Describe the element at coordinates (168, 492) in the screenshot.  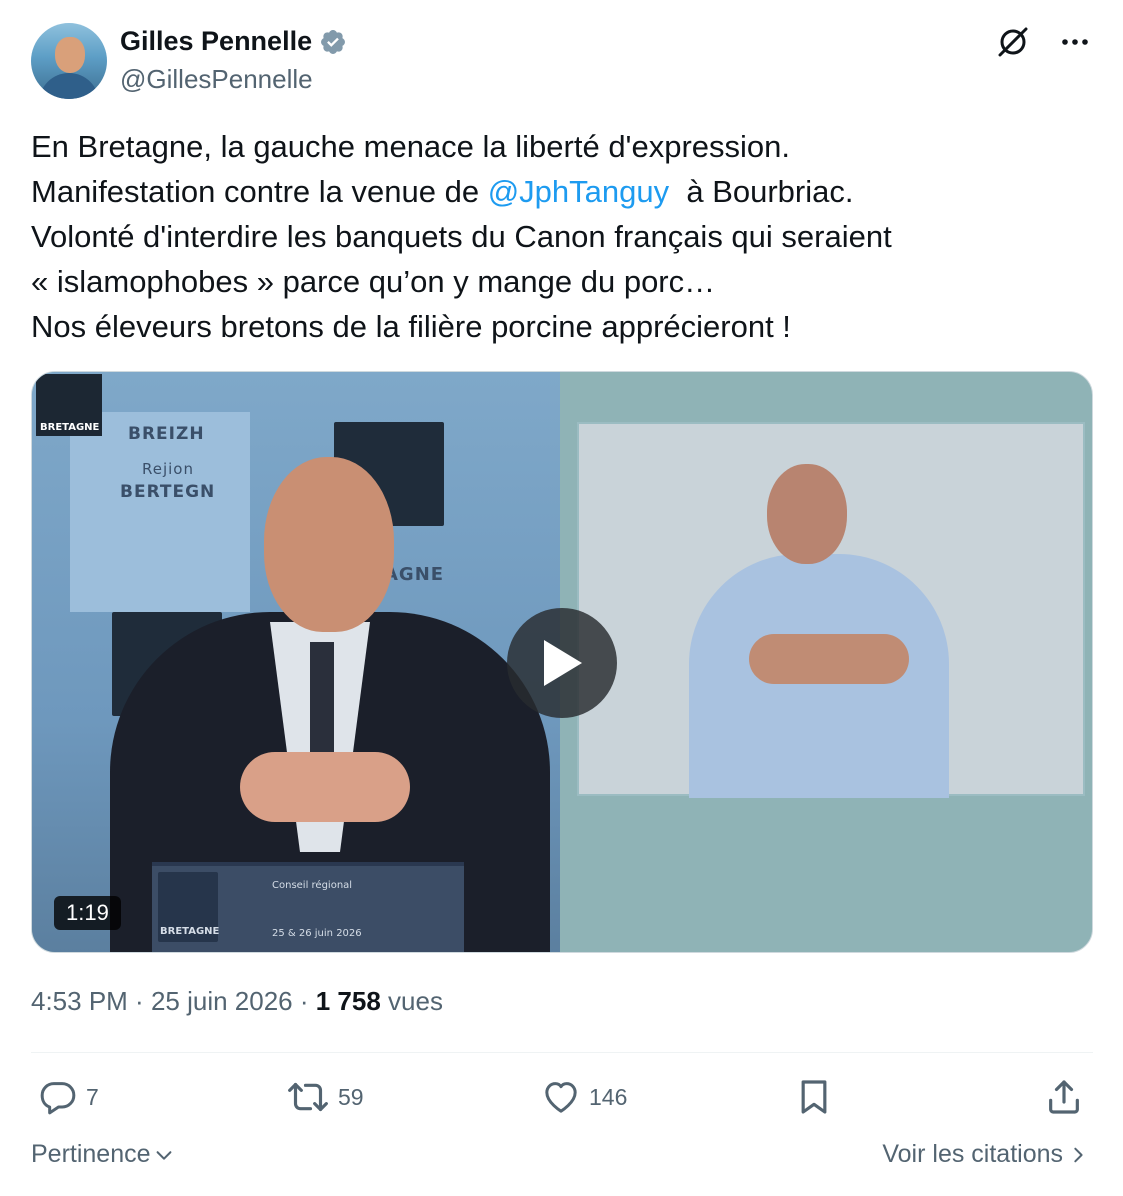
I see `backdrop-text: BERTEGN` at that location.